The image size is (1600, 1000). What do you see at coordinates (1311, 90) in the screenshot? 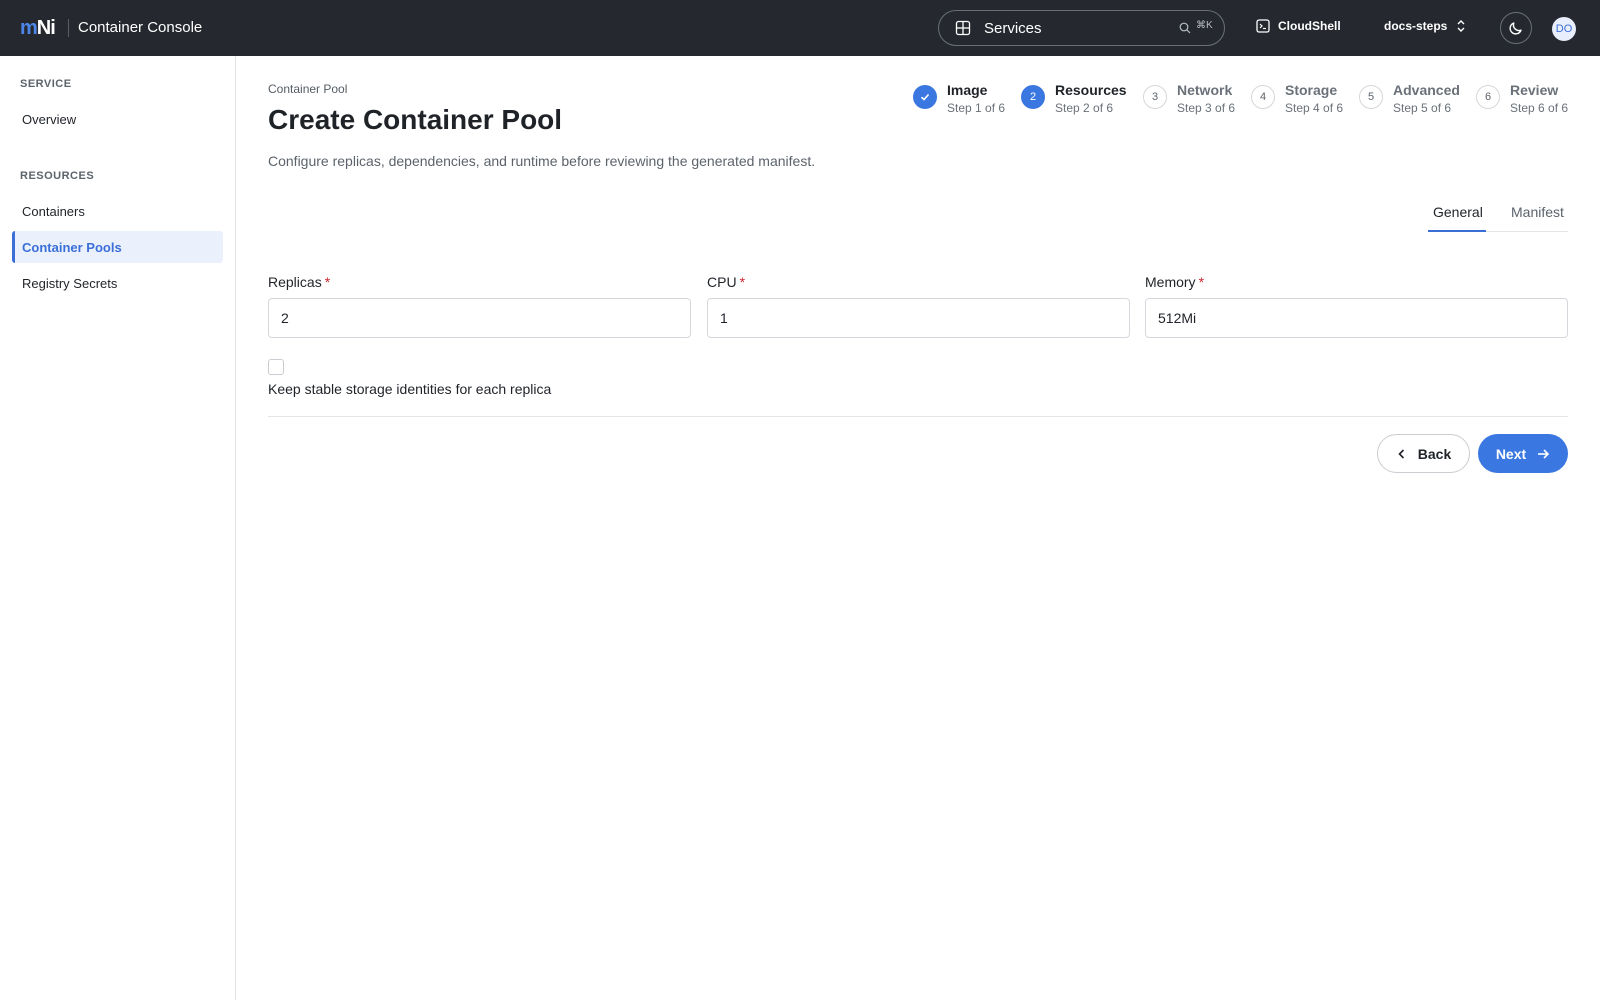
I see `step-name: Storage` at bounding box center [1311, 90].